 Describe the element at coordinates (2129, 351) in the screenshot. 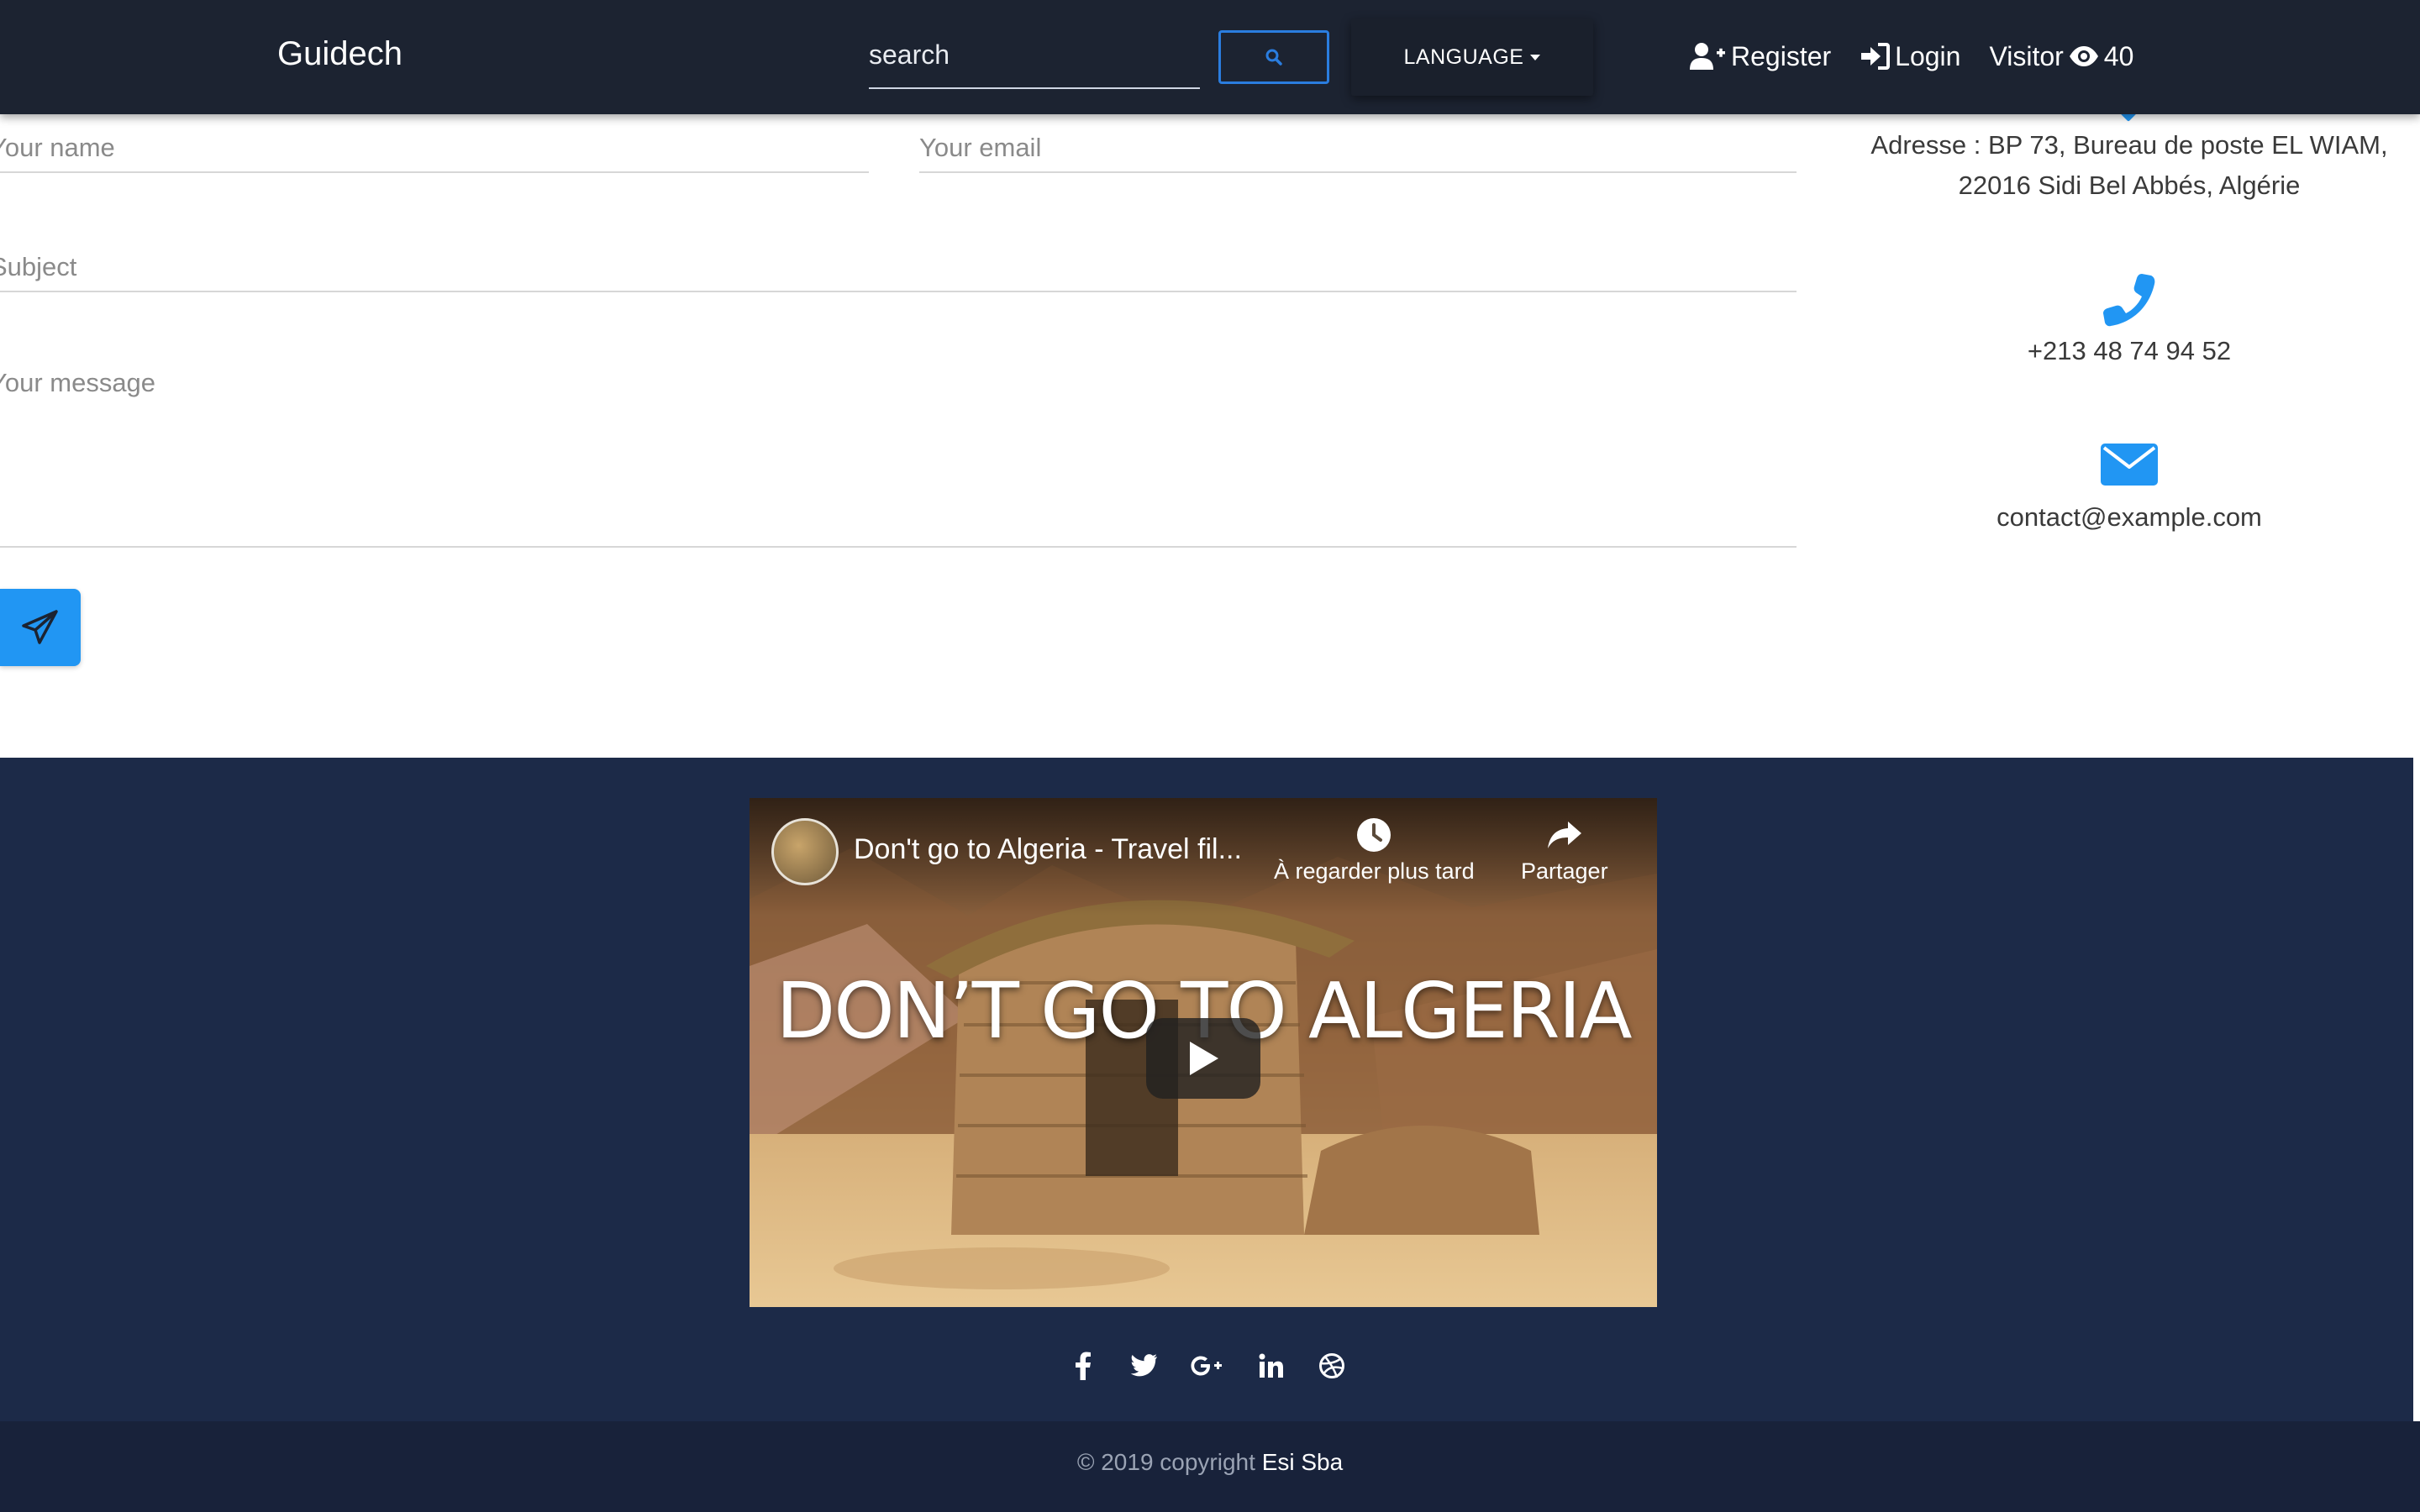

I see `phone-number: +213 48 74 94 52` at that location.